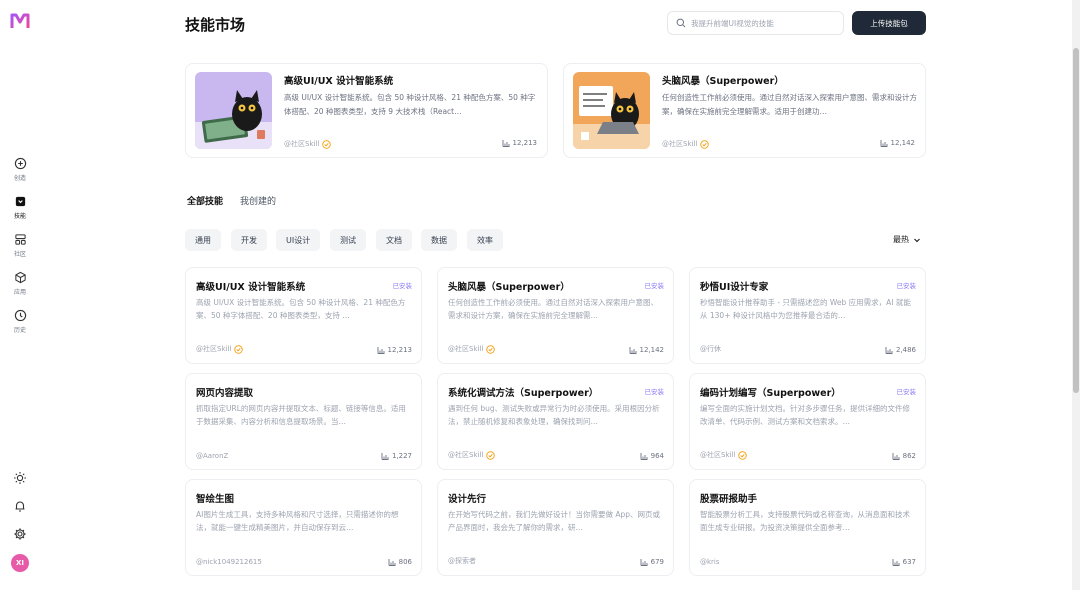  I want to click on sidebar-item-skills: 技能, so click(20, 207).